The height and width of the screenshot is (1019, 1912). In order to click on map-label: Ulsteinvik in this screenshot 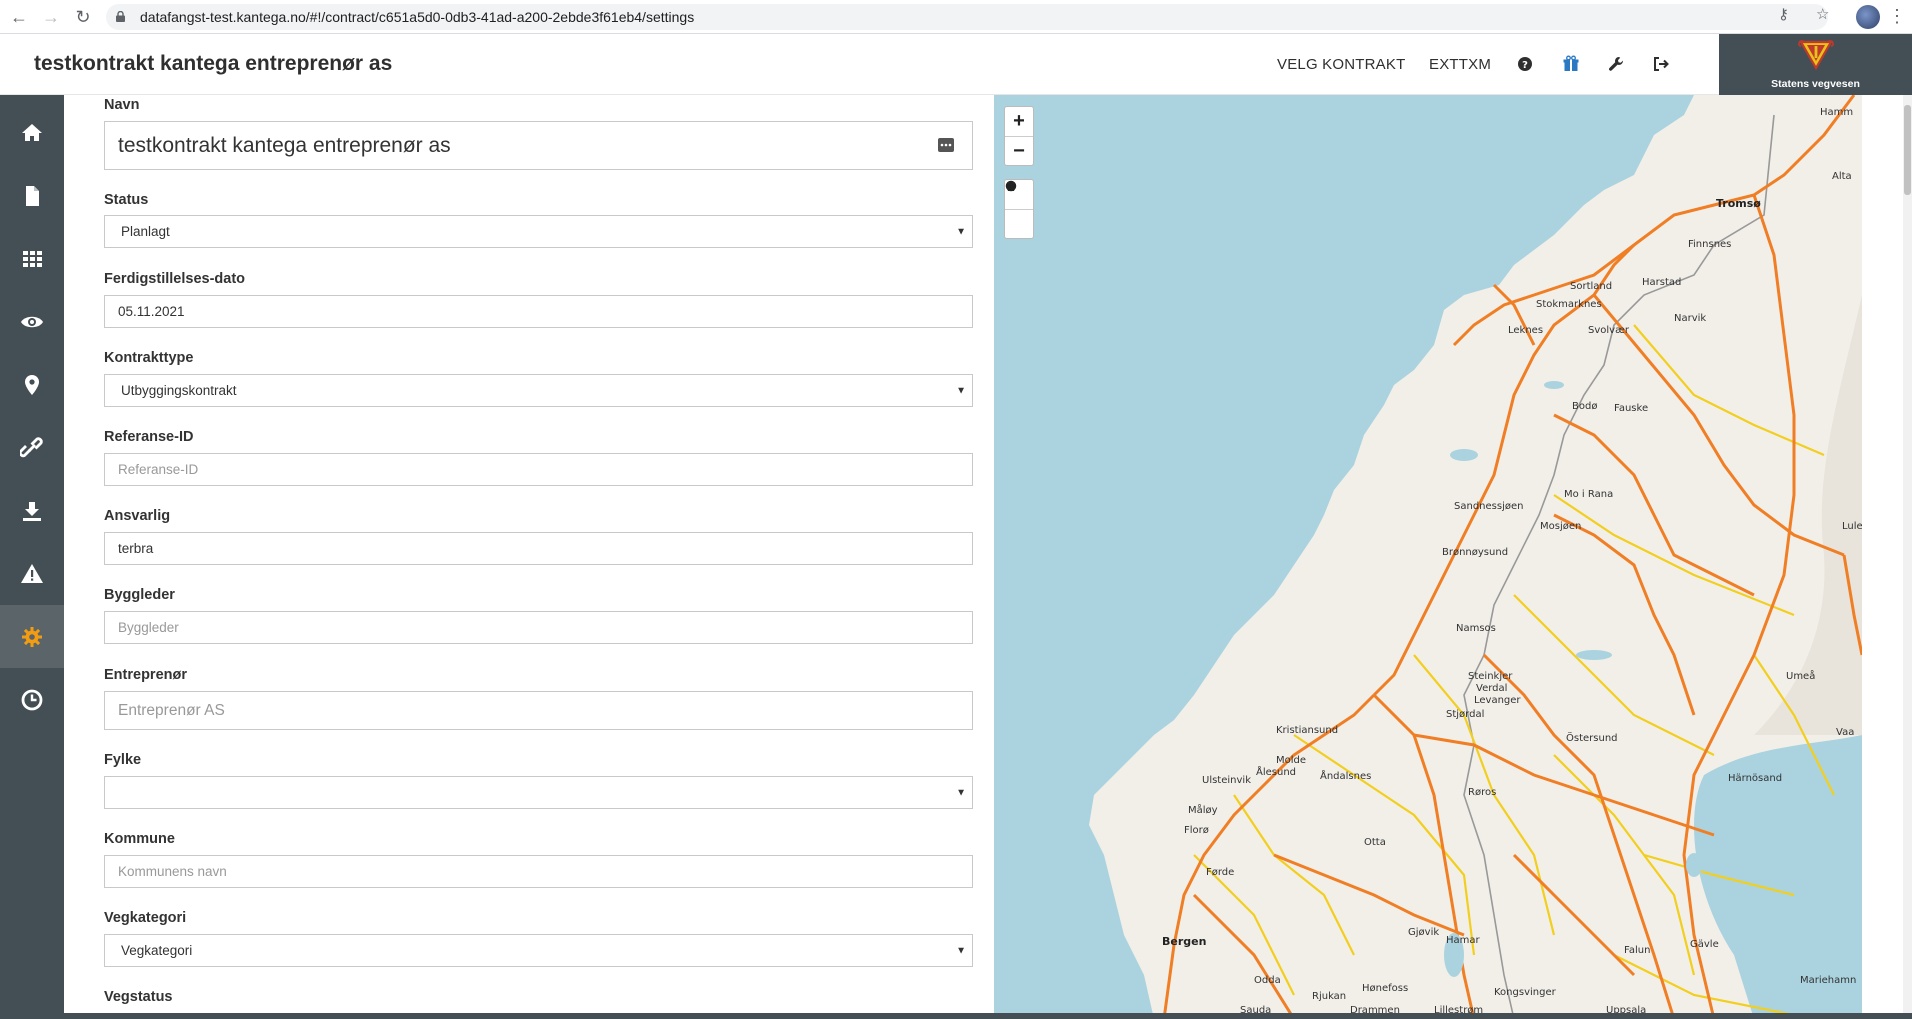, I will do `click(1226, 780)`.